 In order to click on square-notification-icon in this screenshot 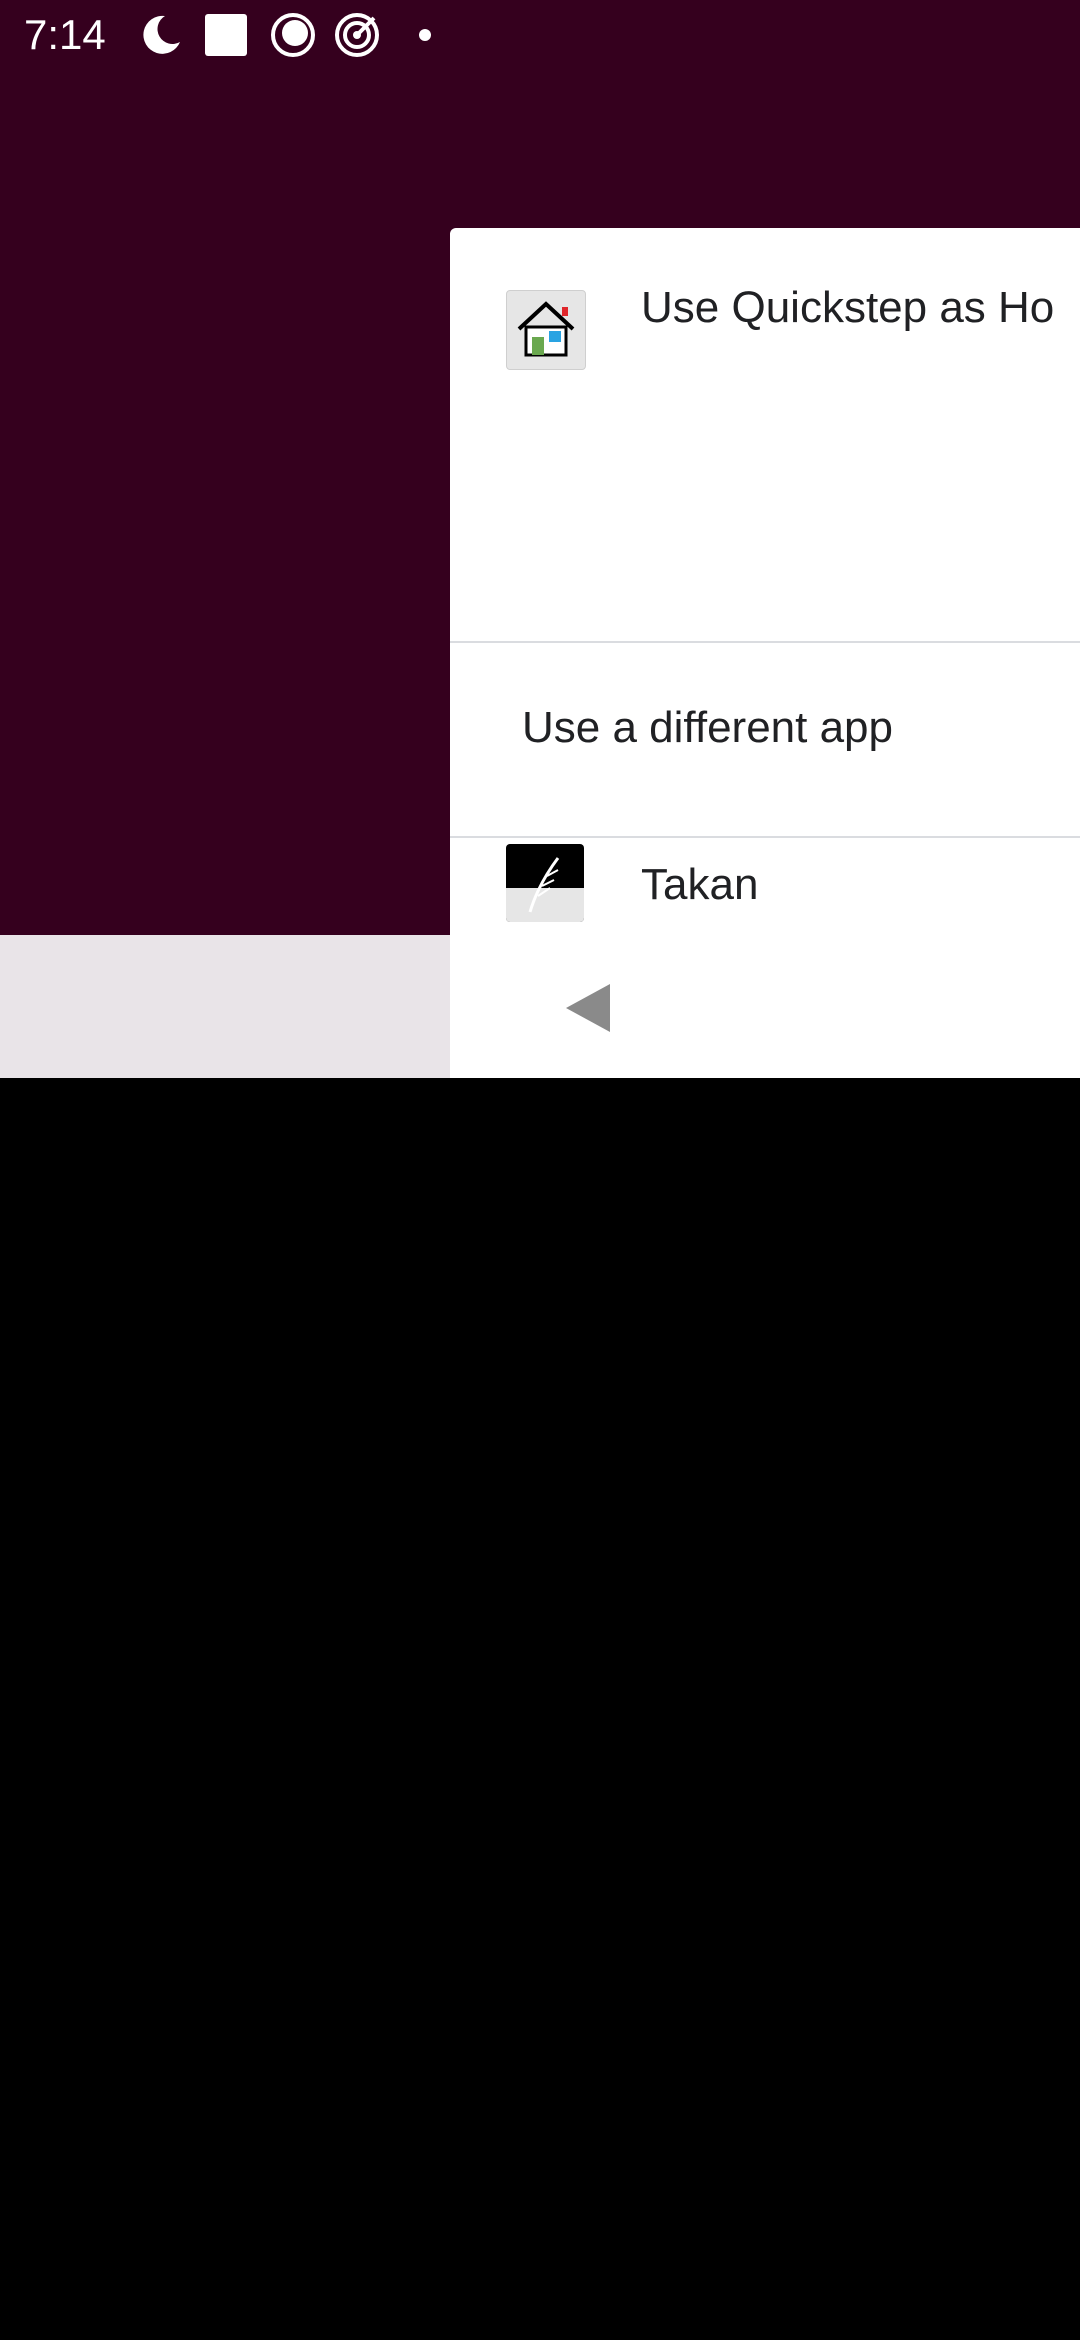, I will do `click(226, 35)`.